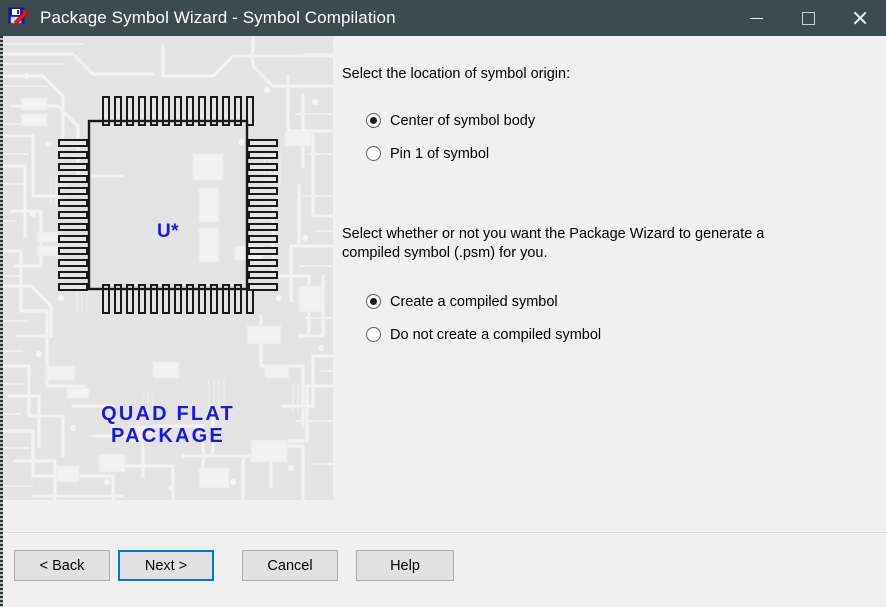 Image resolution: width=886 pixels, height=607 pixels. I want to click on illustration-caption: QUAD FLAT PACKAGE, so click(168, 425).